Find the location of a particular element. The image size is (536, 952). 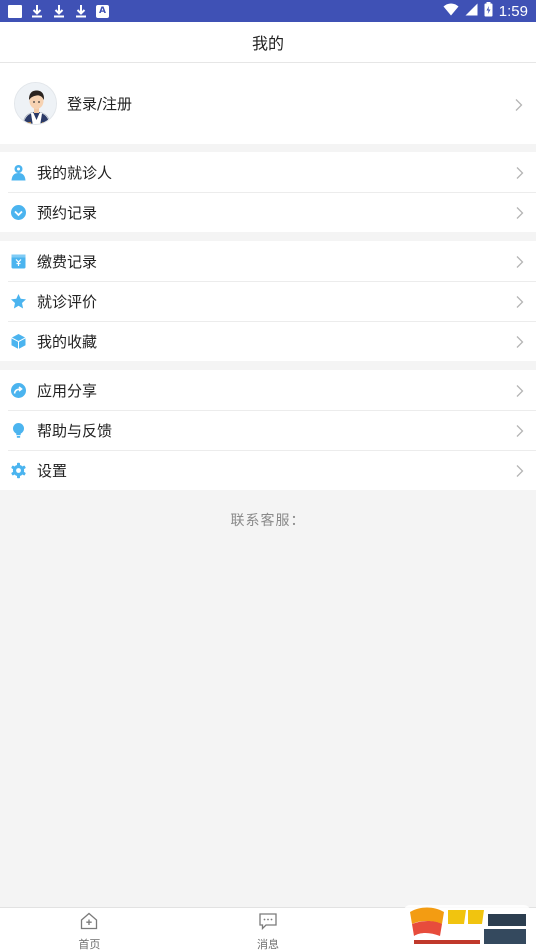

box-icon is located at coordinates (18, 341).